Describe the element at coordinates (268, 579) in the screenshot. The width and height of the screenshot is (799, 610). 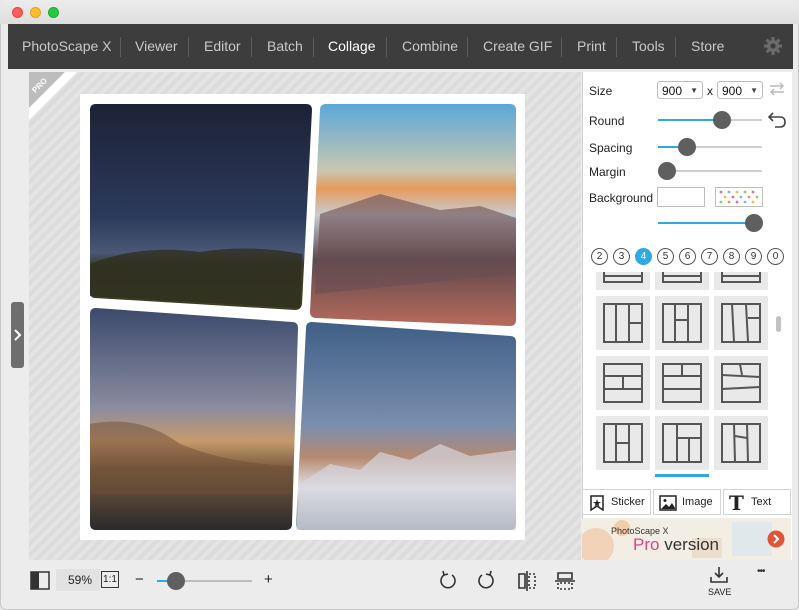
I see `zoom-in-button: +` at that location.